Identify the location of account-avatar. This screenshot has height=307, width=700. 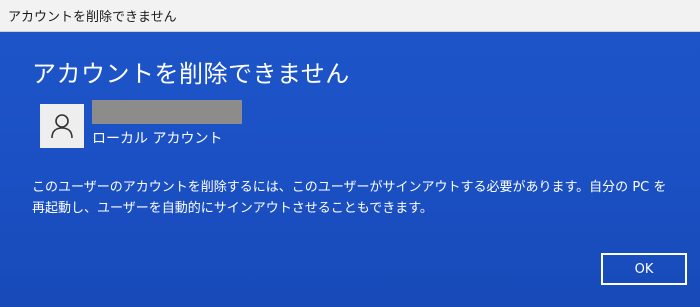
(62, 126).